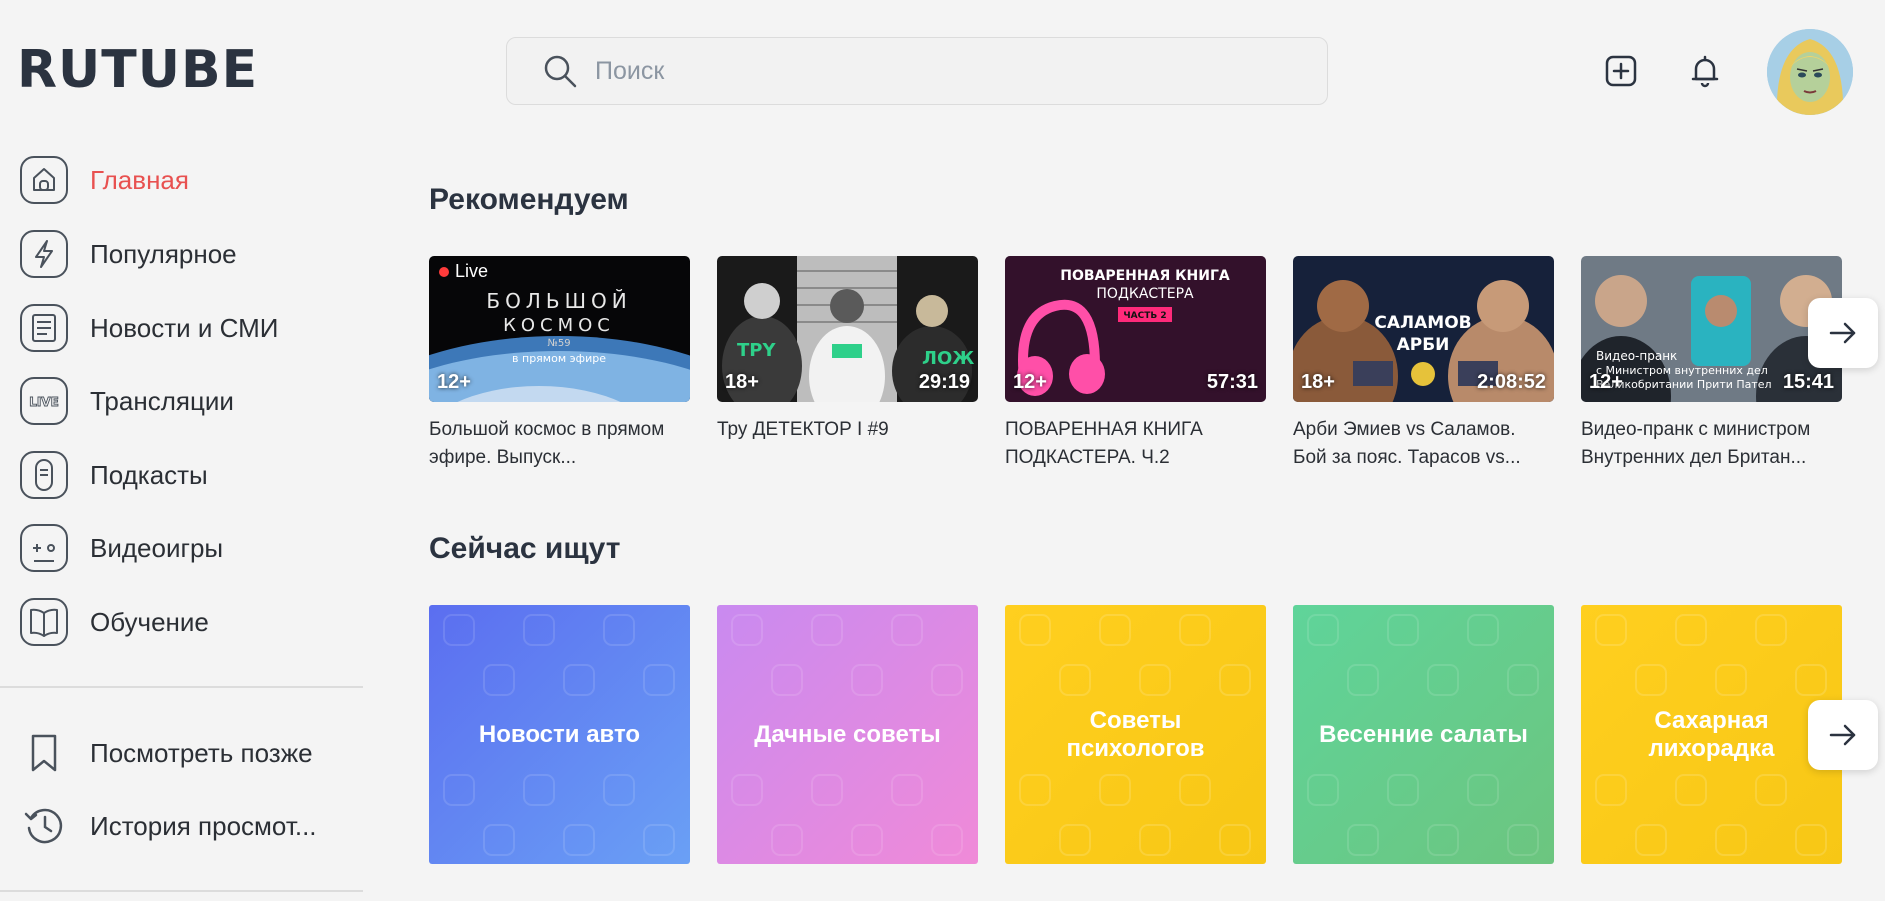 The width and height of the screenshot is (1885, 901). What do you see at coordinates (1145, 294) in the screenshot?
I see `svg-text: ПОДКАСТЕРА` at bounding box center [1145, 294].